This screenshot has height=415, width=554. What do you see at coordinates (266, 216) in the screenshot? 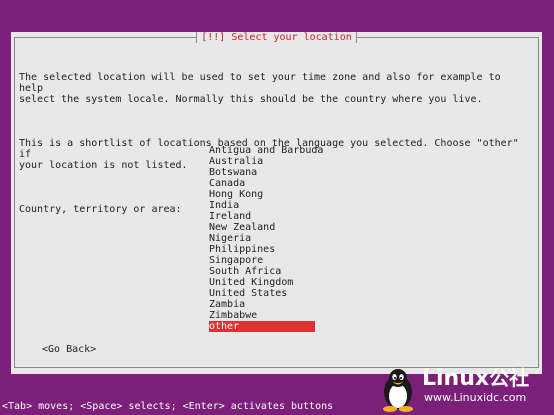
I see `list-item: Ireland` at bounding box center [266, 216].